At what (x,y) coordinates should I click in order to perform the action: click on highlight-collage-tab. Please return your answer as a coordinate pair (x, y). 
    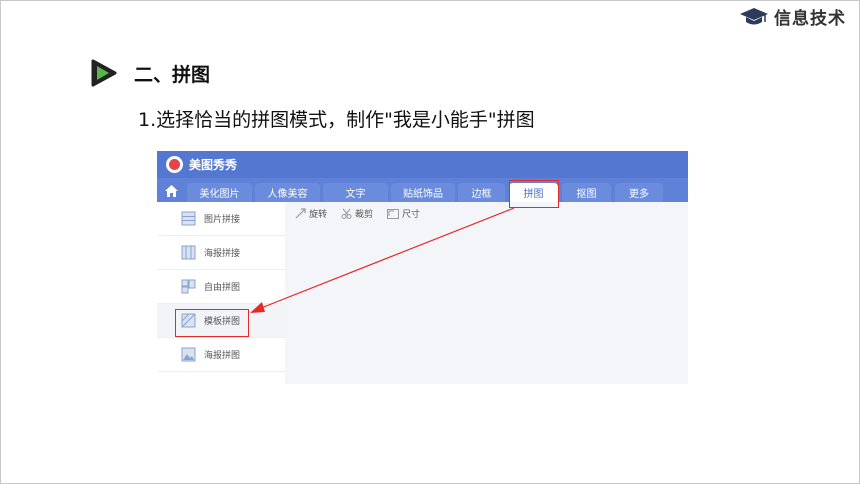
    Looking at the image, I should click on (534, 194).